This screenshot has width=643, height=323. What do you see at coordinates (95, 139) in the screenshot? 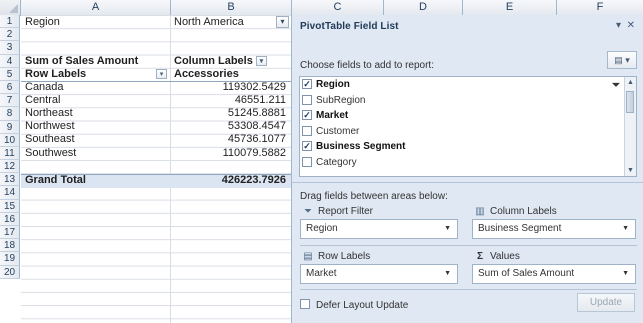
I see `row-label-cell: Southeast` at bounding box center [95, 139].